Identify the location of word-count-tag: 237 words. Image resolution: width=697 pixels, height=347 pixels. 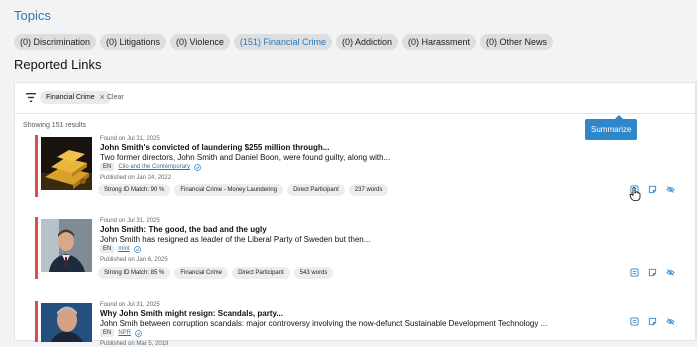
(368, 190).